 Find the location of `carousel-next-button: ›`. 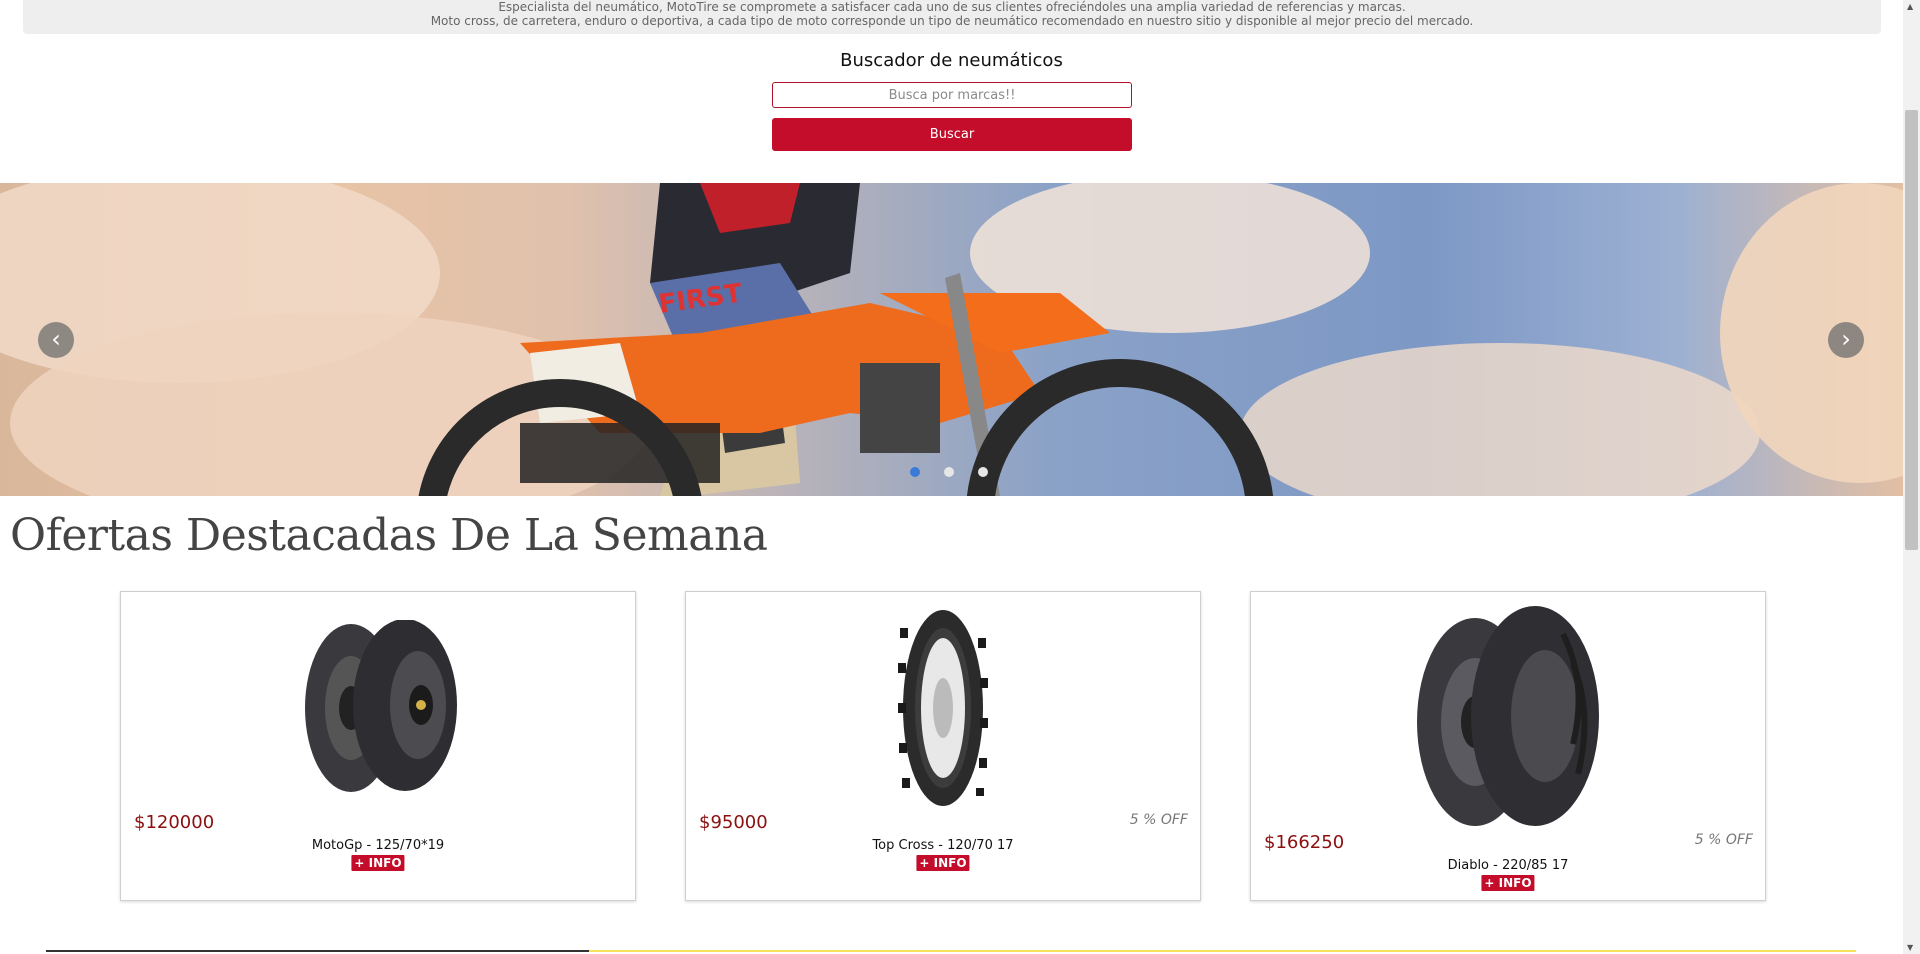

carousel-next-button: › is located at coordinates (1846, 340).